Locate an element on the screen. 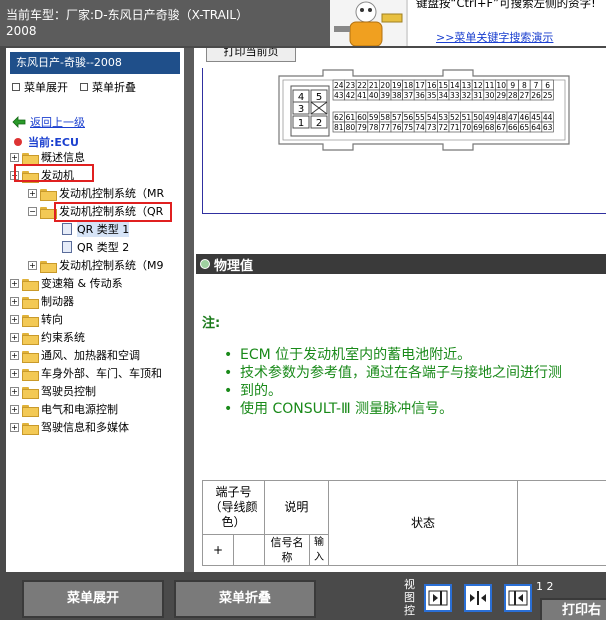 This screenshot has width=606, height=620. tree-item: + 发动机控制系统（M9 is located at coordinates (95, 265).